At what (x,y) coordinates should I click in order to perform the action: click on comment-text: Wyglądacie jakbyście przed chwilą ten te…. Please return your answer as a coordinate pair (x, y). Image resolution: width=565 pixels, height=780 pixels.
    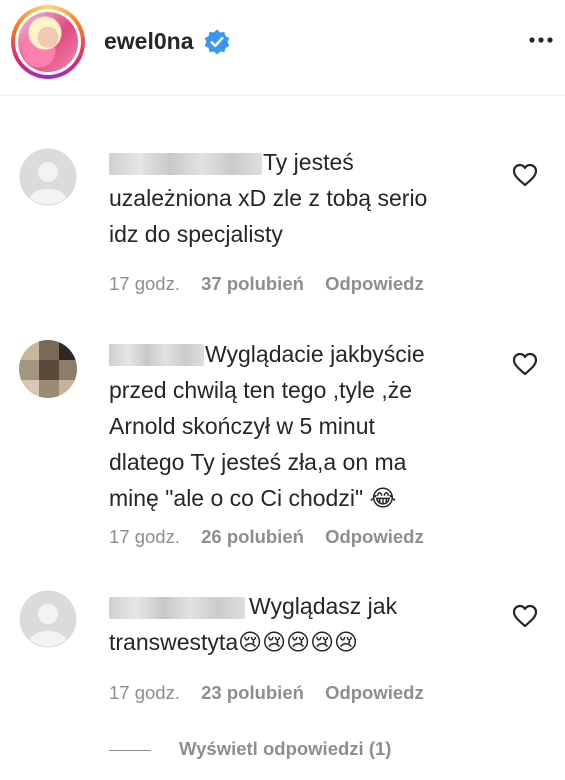
    Looking at the image, I should click on (267, 426).